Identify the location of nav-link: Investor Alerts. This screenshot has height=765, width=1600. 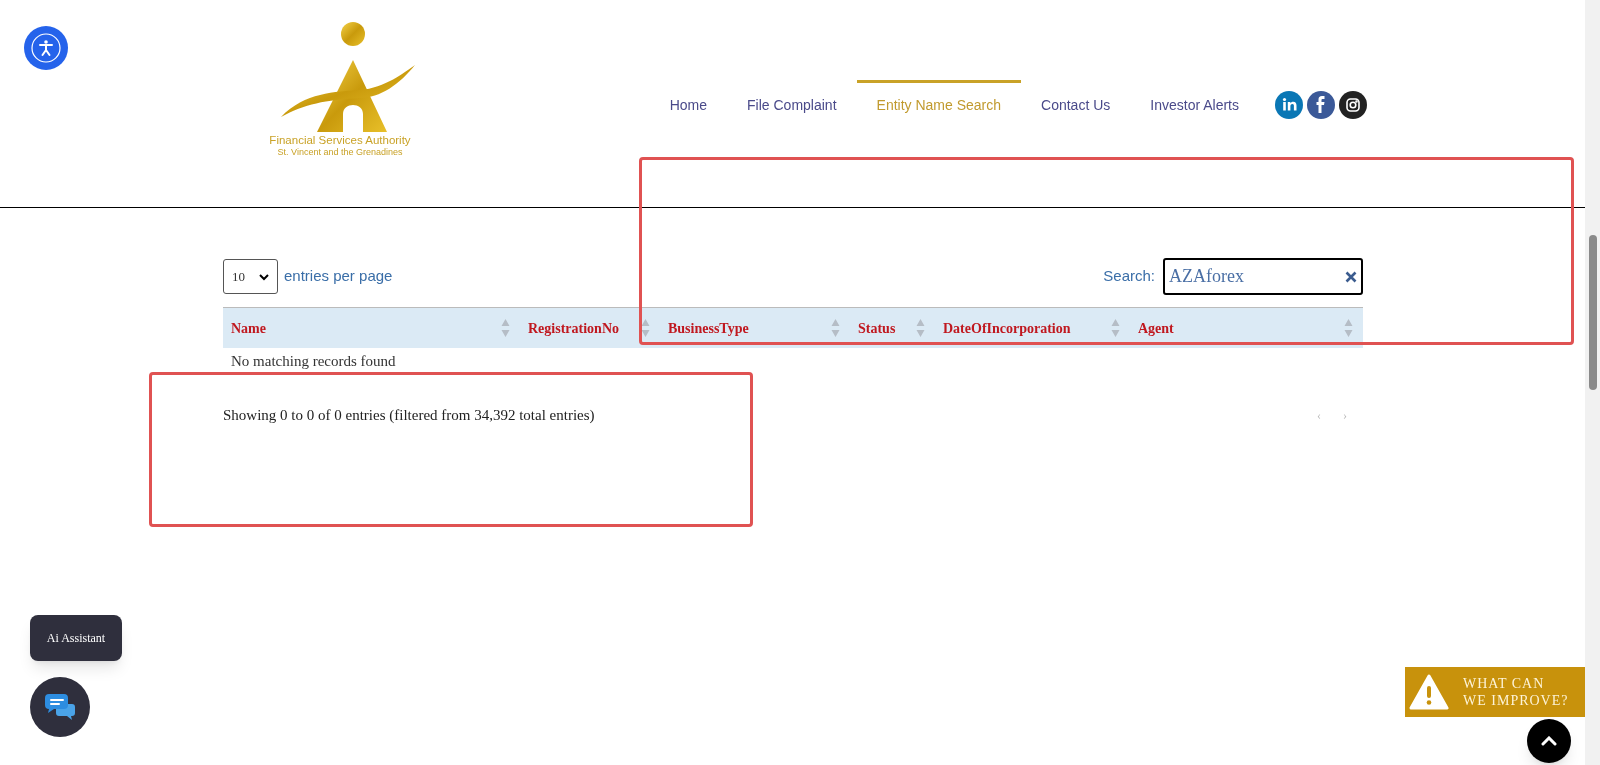
(1194, 103).